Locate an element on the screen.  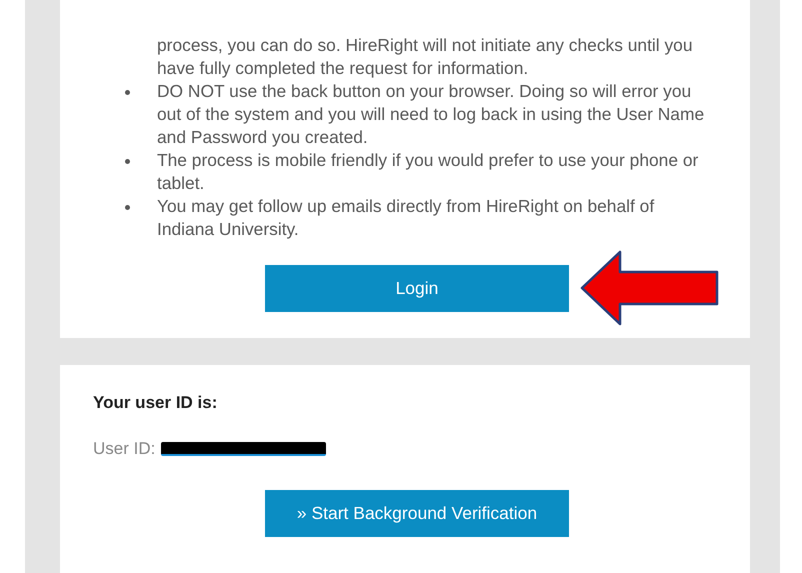
instruction-text: DO NOT use the back button on your browser. Doing so will error you out of the system and you will need to log back in using the User Name and Password you created. is located at coordinates (431, 114).